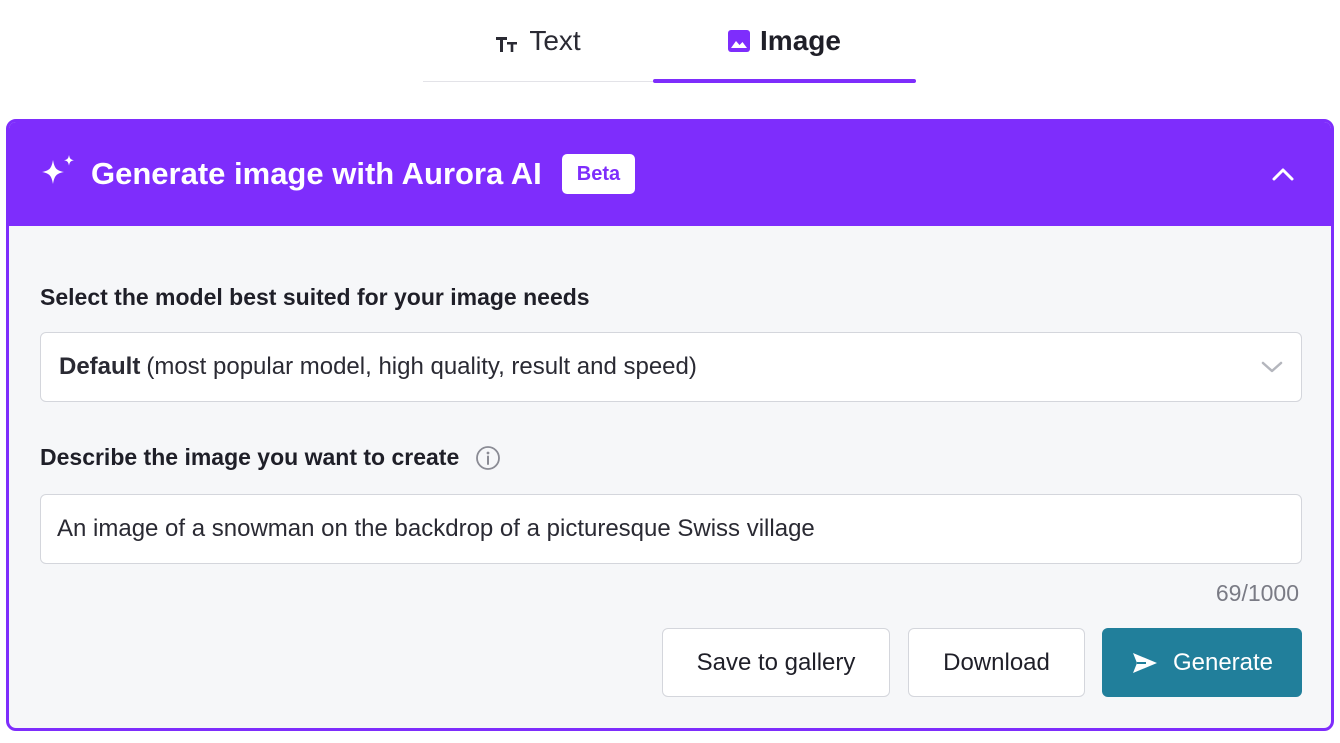 The image size is (1340, 743). I want to click on collapse-button, so click(1283, 174).